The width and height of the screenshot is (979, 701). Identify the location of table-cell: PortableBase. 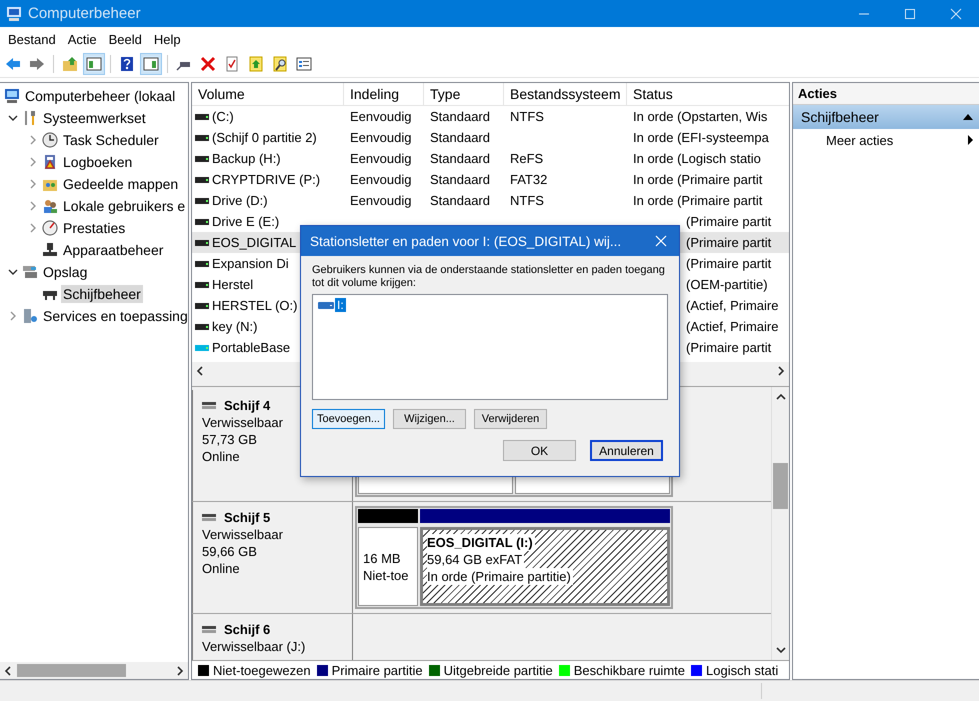
(251, 347).